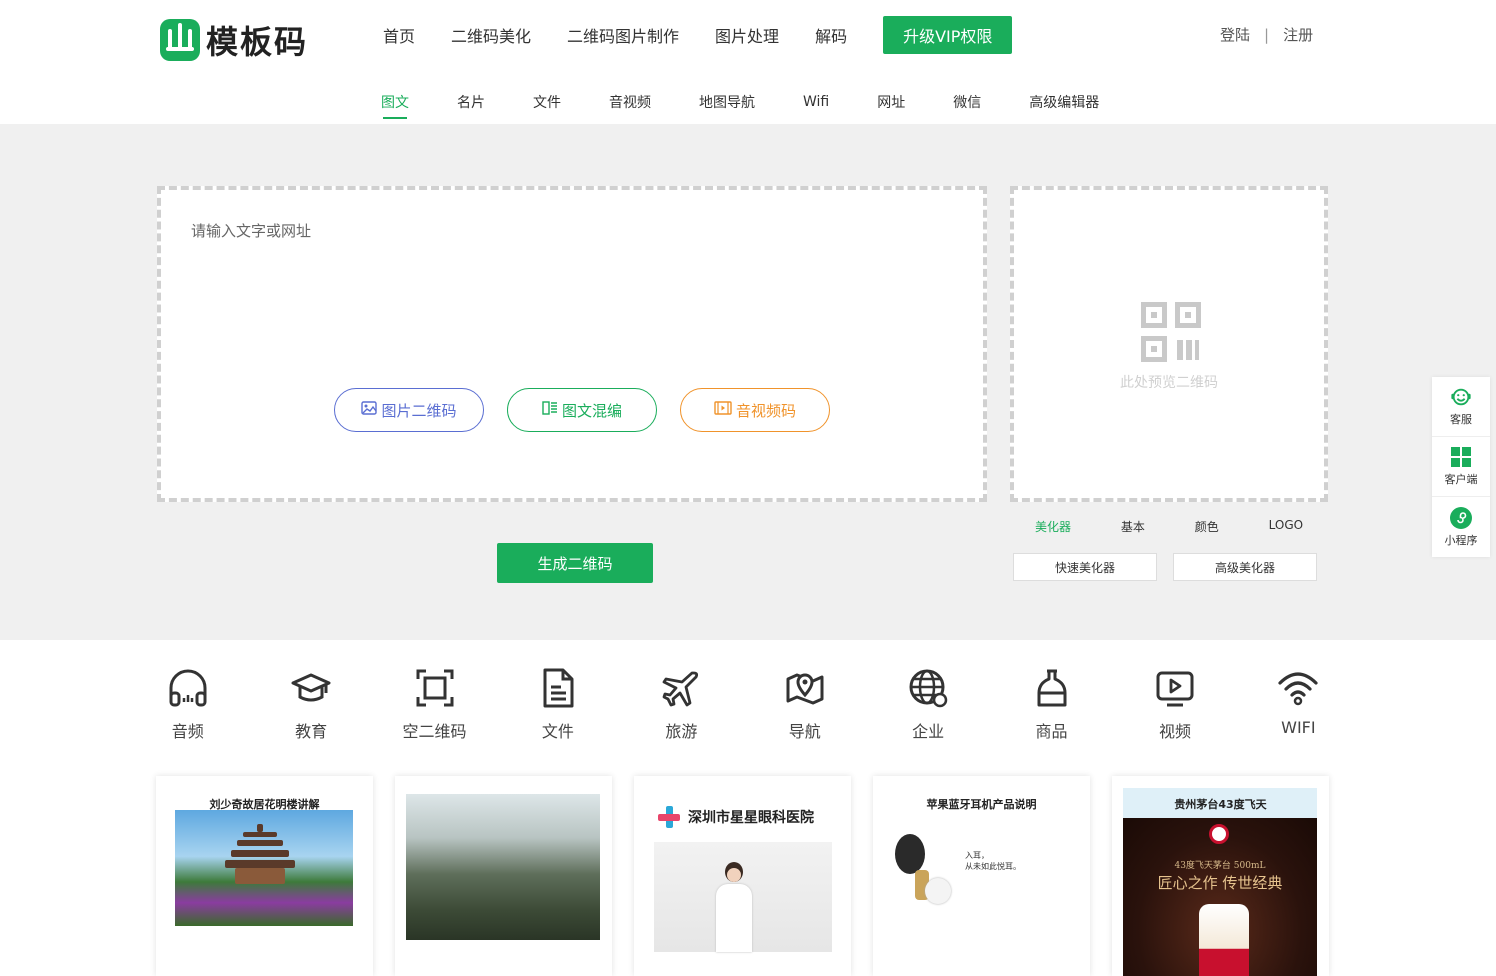 Image resolution: width=1496 pixels, height=976 pixels. What do you see at coordinates (491, 35) in the screenshot?
I see `nav-qr-beautify: 二维码美化` at bounding box center [491, 35].